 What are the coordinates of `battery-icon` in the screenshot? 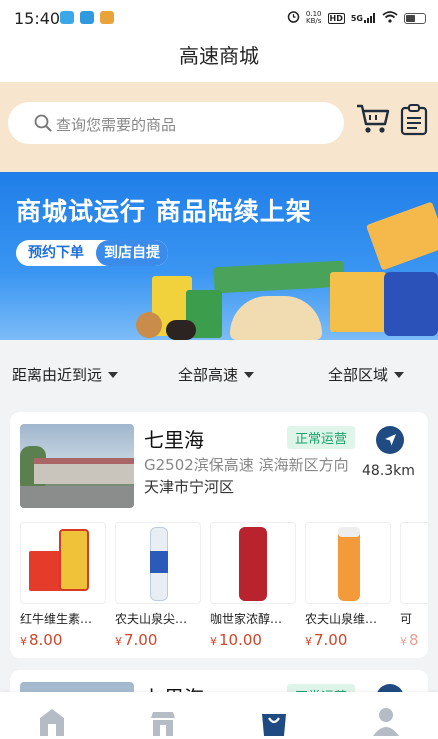 It's located at (415, 18).